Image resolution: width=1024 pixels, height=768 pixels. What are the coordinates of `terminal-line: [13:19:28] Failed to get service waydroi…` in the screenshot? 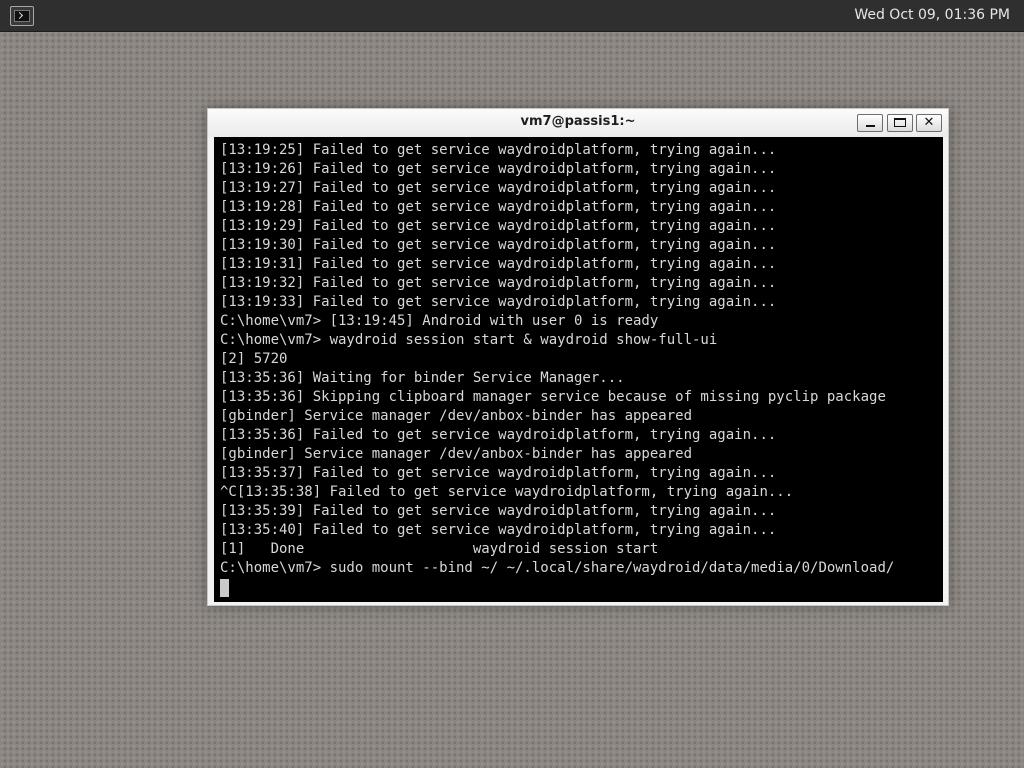 It's located at (498, 207).